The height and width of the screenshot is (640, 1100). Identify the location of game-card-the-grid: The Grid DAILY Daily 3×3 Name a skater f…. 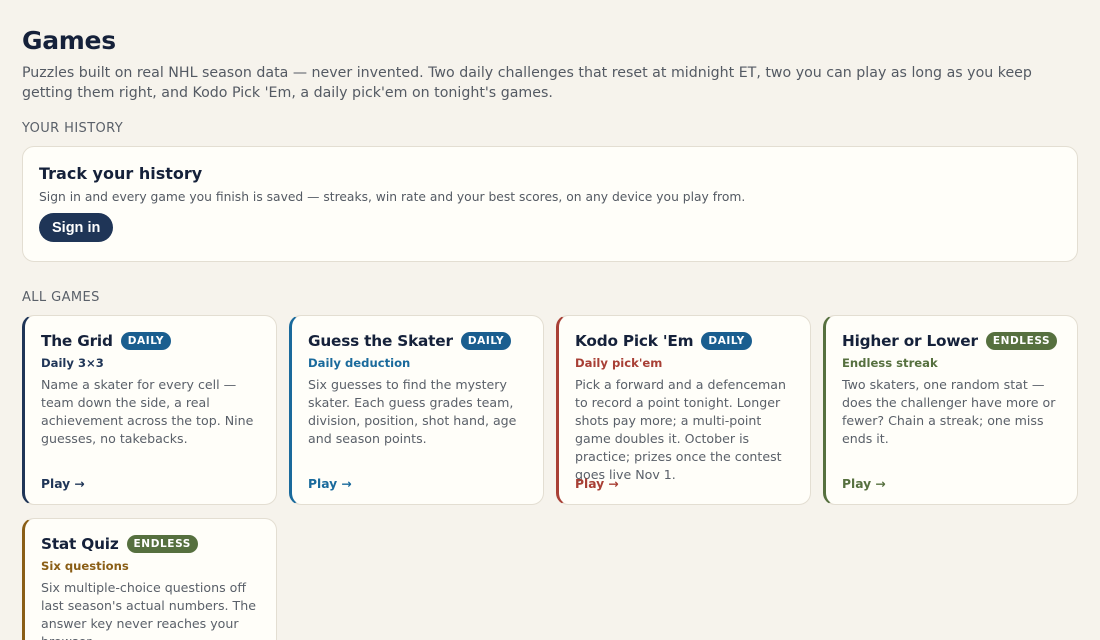
(149, 410).